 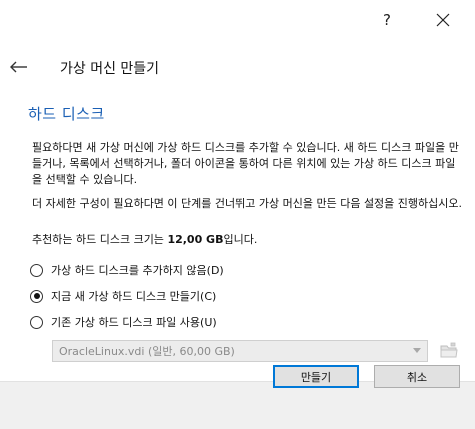 I want to click on chevron-down-icon, so click(x=417, y=350).